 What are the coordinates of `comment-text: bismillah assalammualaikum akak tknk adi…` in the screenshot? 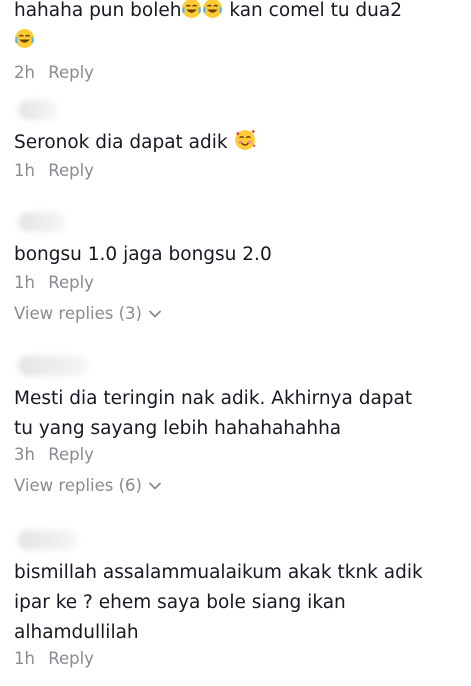 It's located at (221, 602).